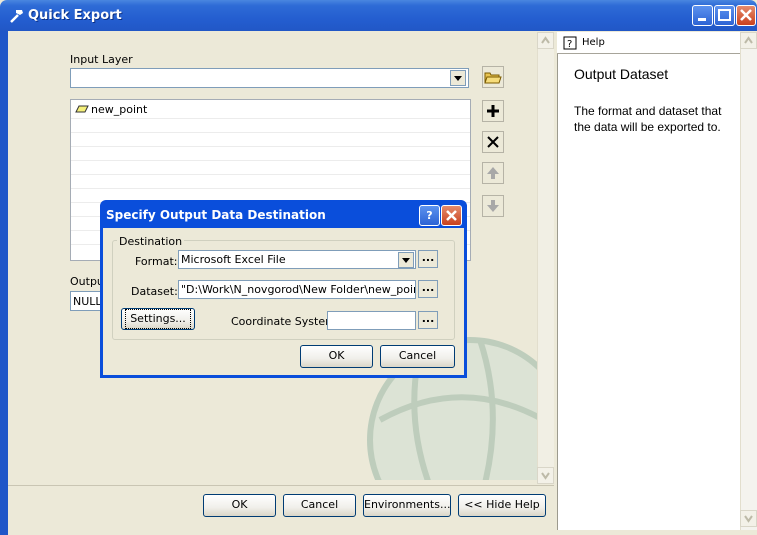 This screenshot has height=535, width=757. Describe the element at coordinates (702, 15) in the screenshot. I see `minimize-button` at that location.